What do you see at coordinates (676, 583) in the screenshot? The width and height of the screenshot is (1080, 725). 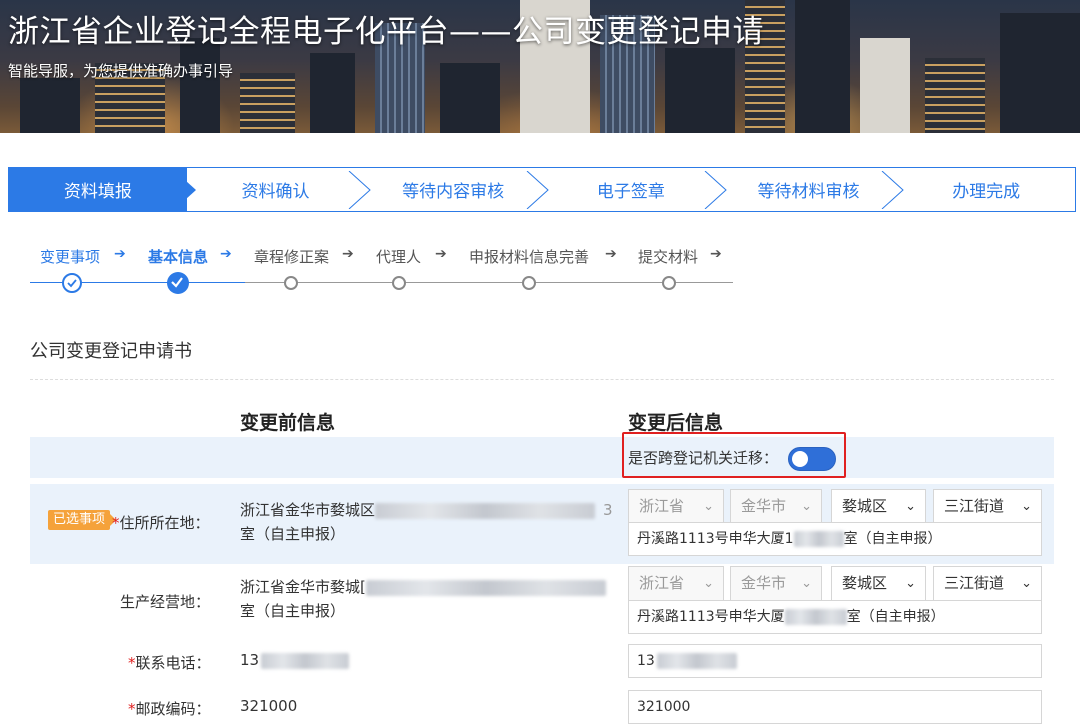 I see `business-province-select: 浙江省 ⌄` at bounding box center [676, 583].